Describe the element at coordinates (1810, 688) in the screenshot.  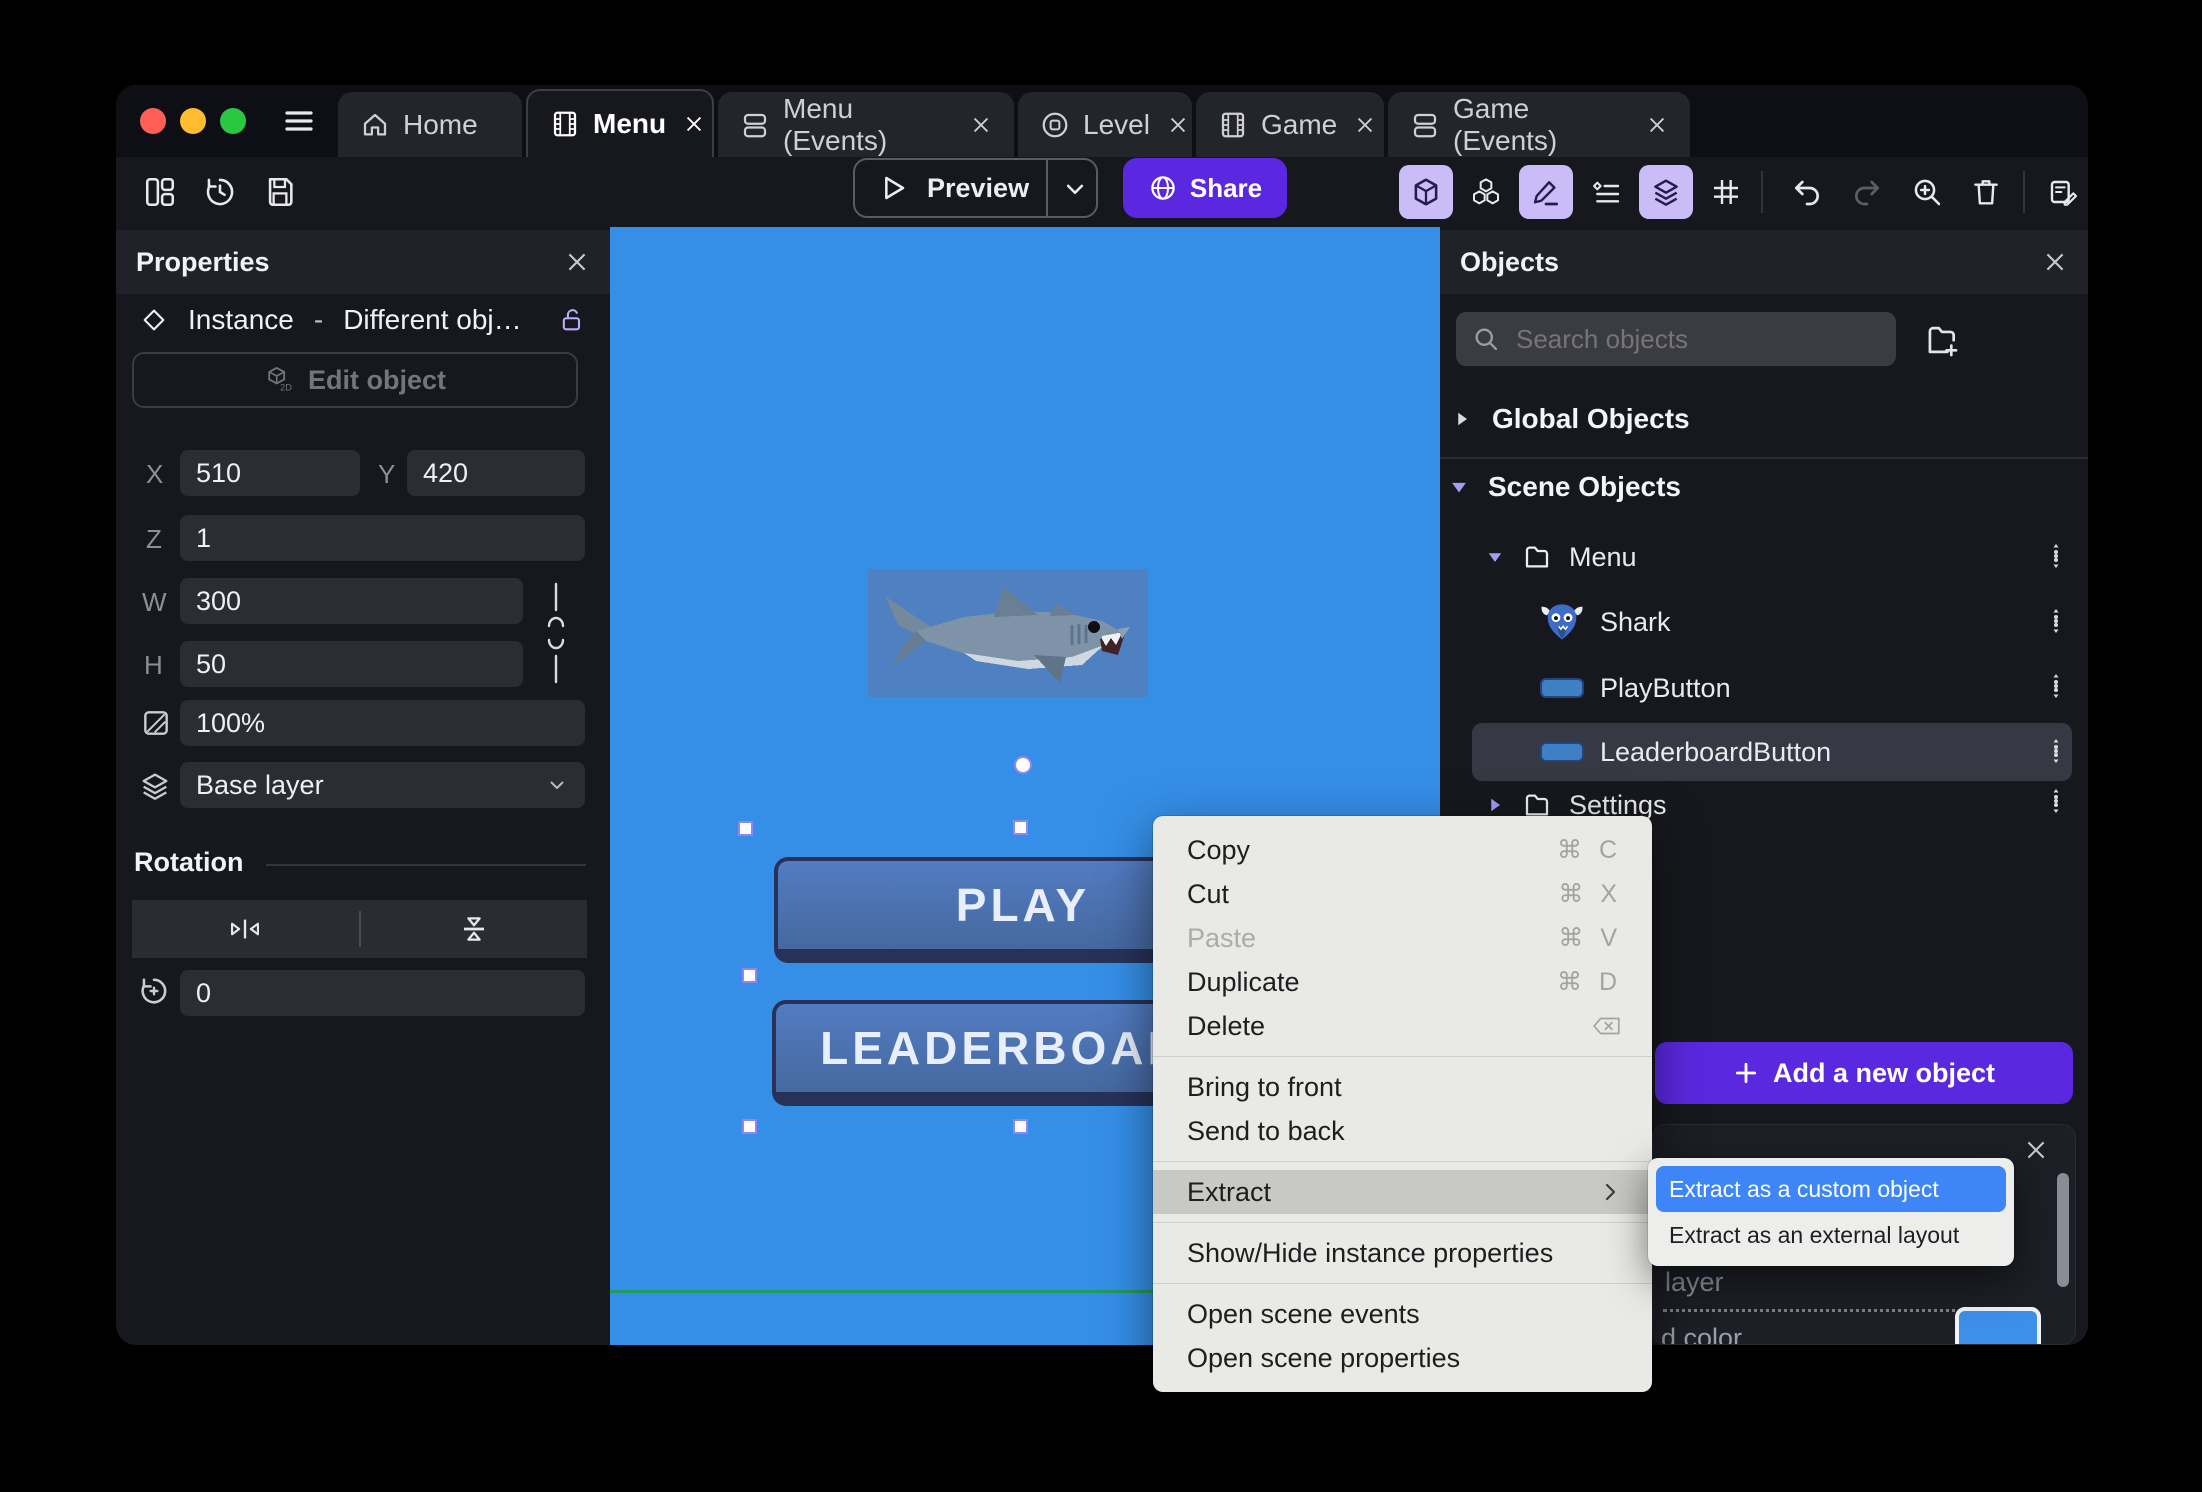
I see `tree-row-playbutton: PlayButton` at that location.